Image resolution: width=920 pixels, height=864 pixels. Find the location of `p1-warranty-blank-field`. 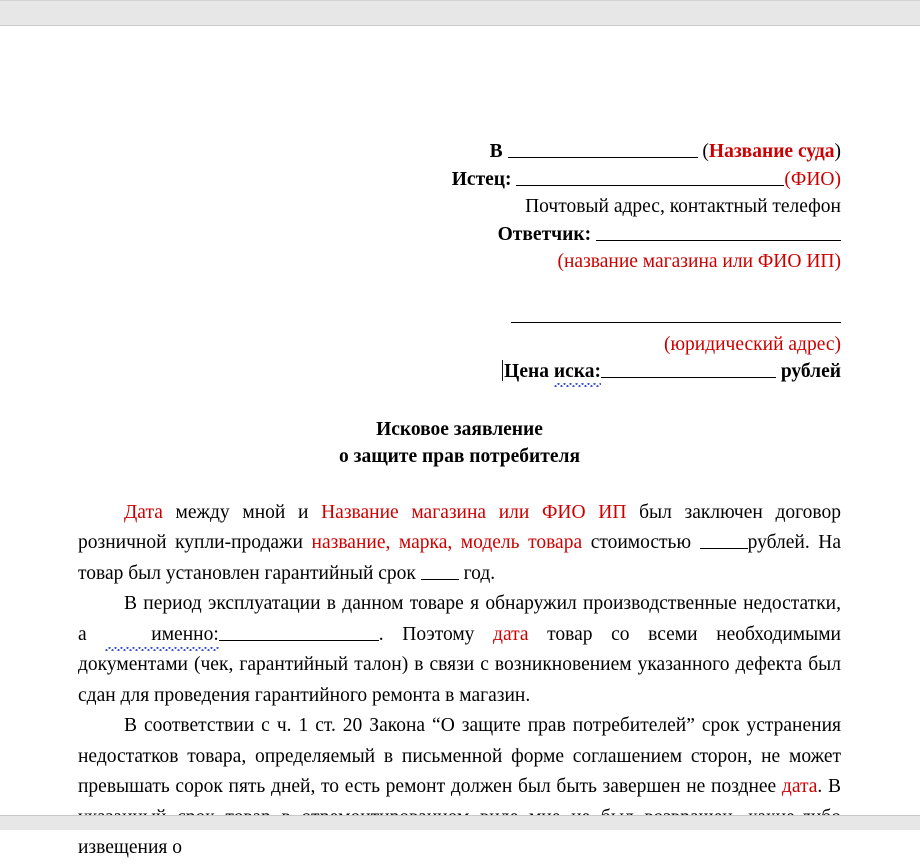

p1-warranty-blank-field is located at coordinates (439, 570).